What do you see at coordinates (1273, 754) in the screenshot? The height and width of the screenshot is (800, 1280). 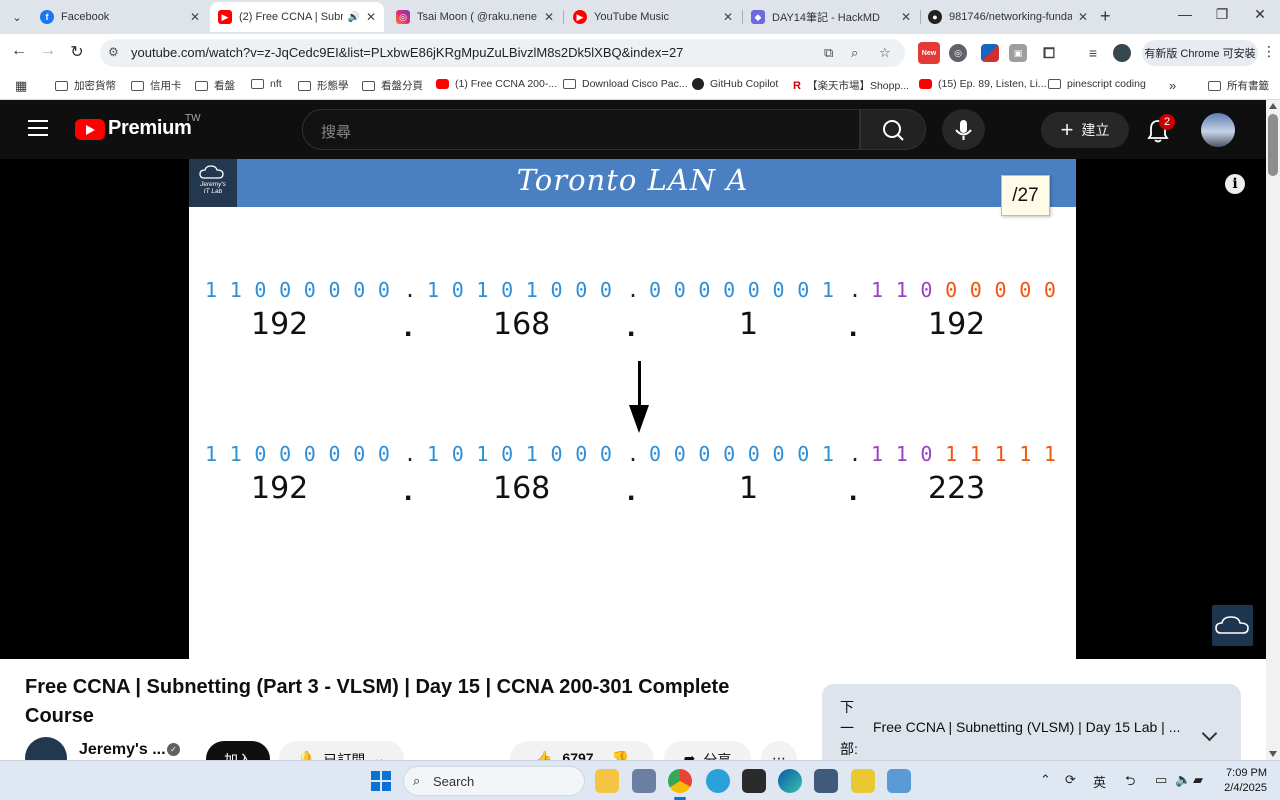 I see `scroll-down-icon` at bounding box center [1273, 754].